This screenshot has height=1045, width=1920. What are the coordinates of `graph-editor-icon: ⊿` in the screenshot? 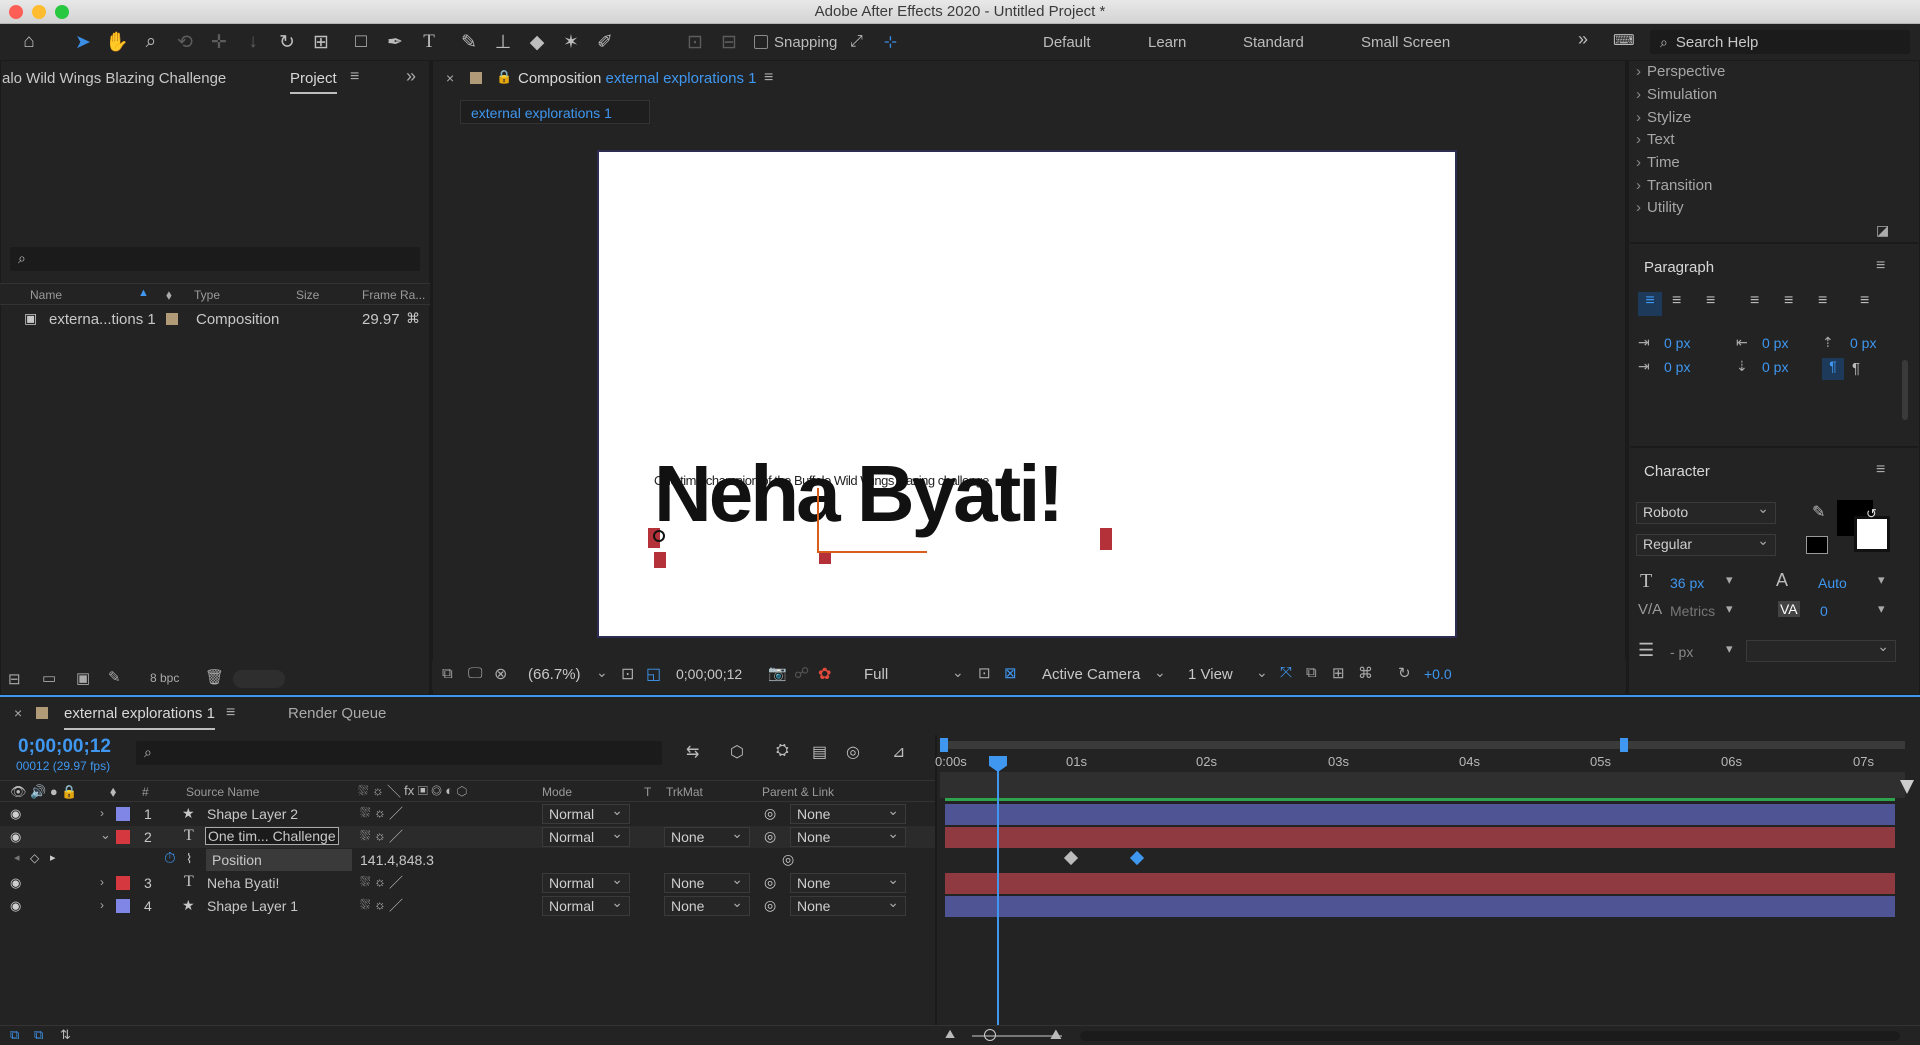 It's located at (898, 752).